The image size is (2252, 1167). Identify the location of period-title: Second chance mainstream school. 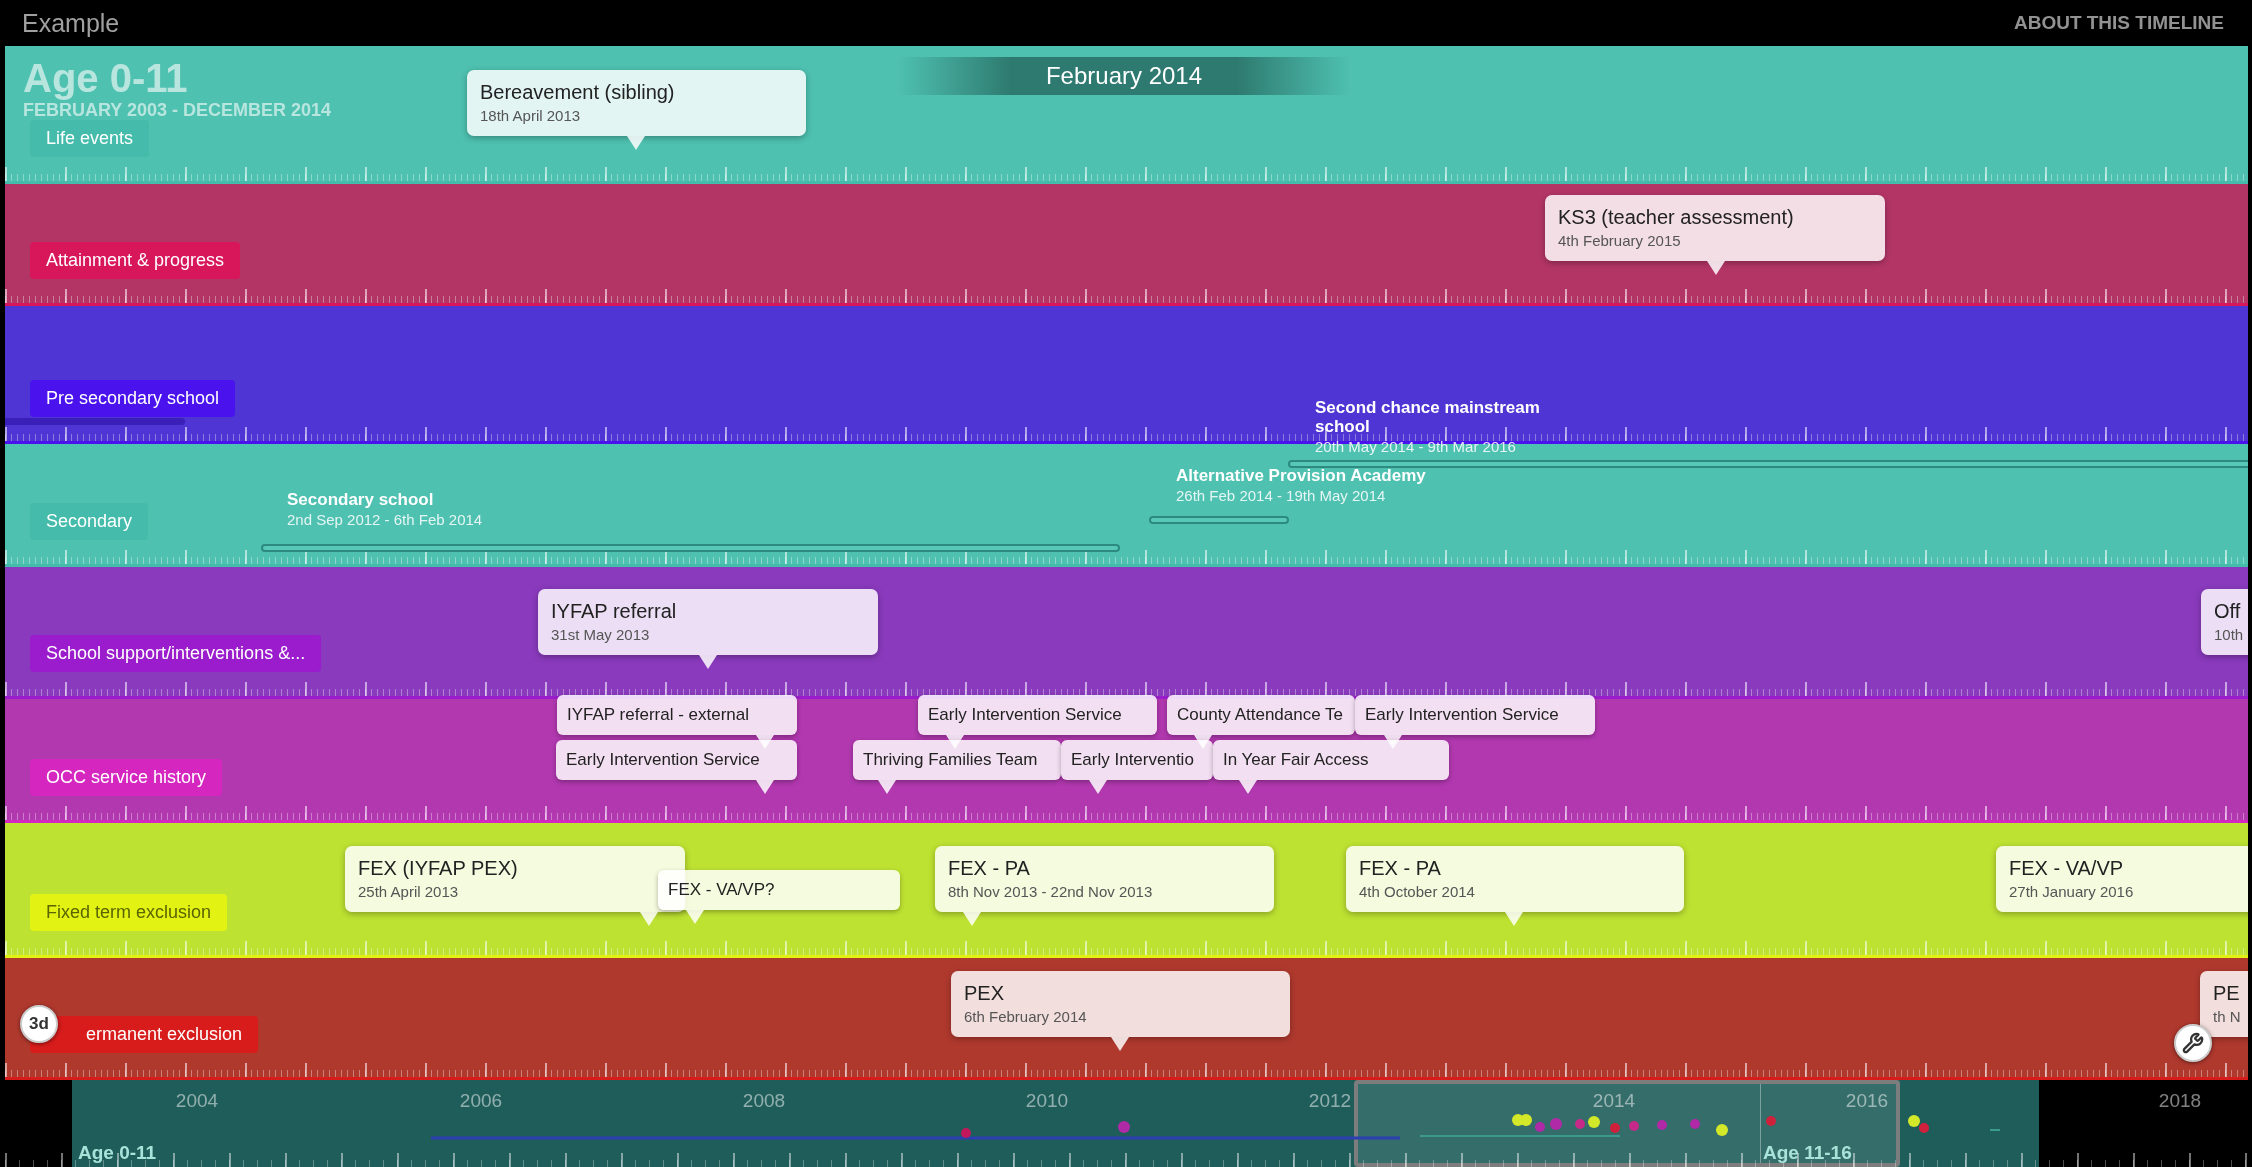
(1428, 417).